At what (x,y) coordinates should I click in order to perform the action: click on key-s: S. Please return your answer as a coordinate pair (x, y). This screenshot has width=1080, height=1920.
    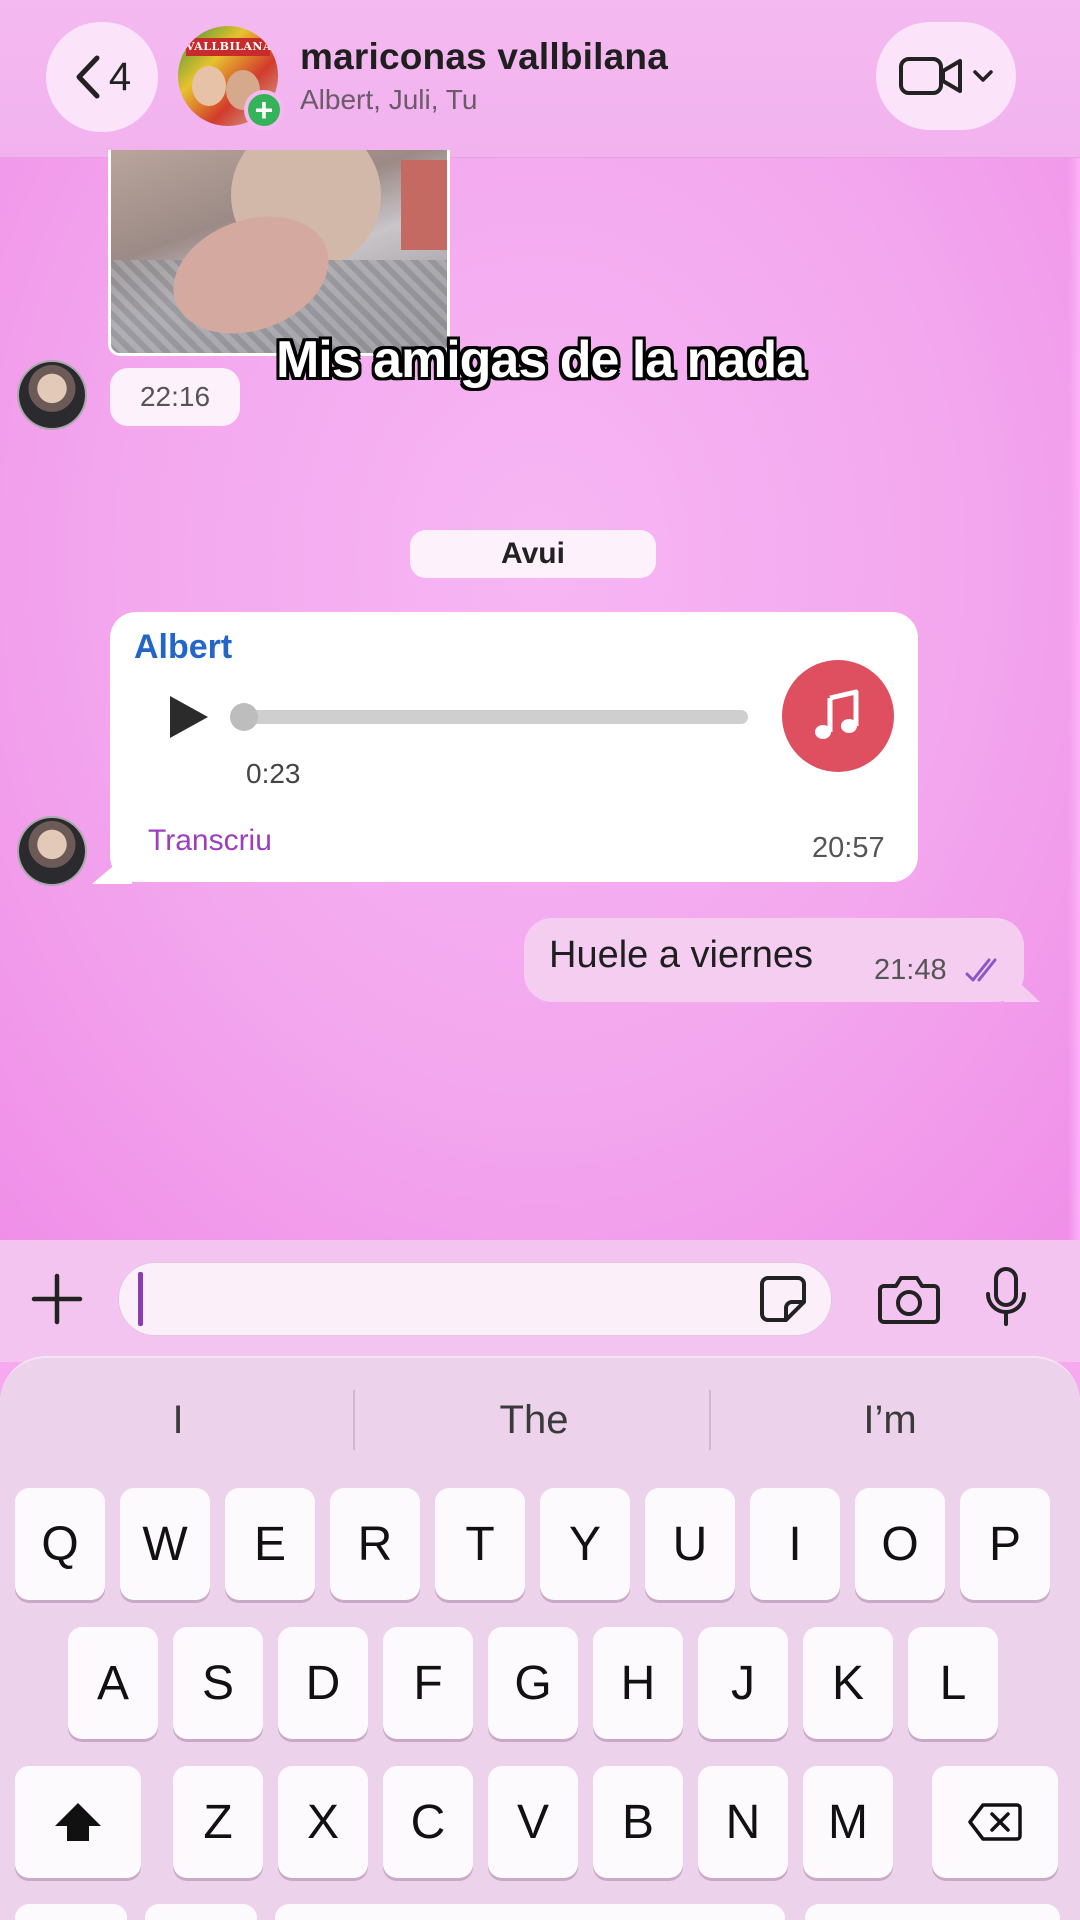
    Looking at the image, I should click on (218, 1683).